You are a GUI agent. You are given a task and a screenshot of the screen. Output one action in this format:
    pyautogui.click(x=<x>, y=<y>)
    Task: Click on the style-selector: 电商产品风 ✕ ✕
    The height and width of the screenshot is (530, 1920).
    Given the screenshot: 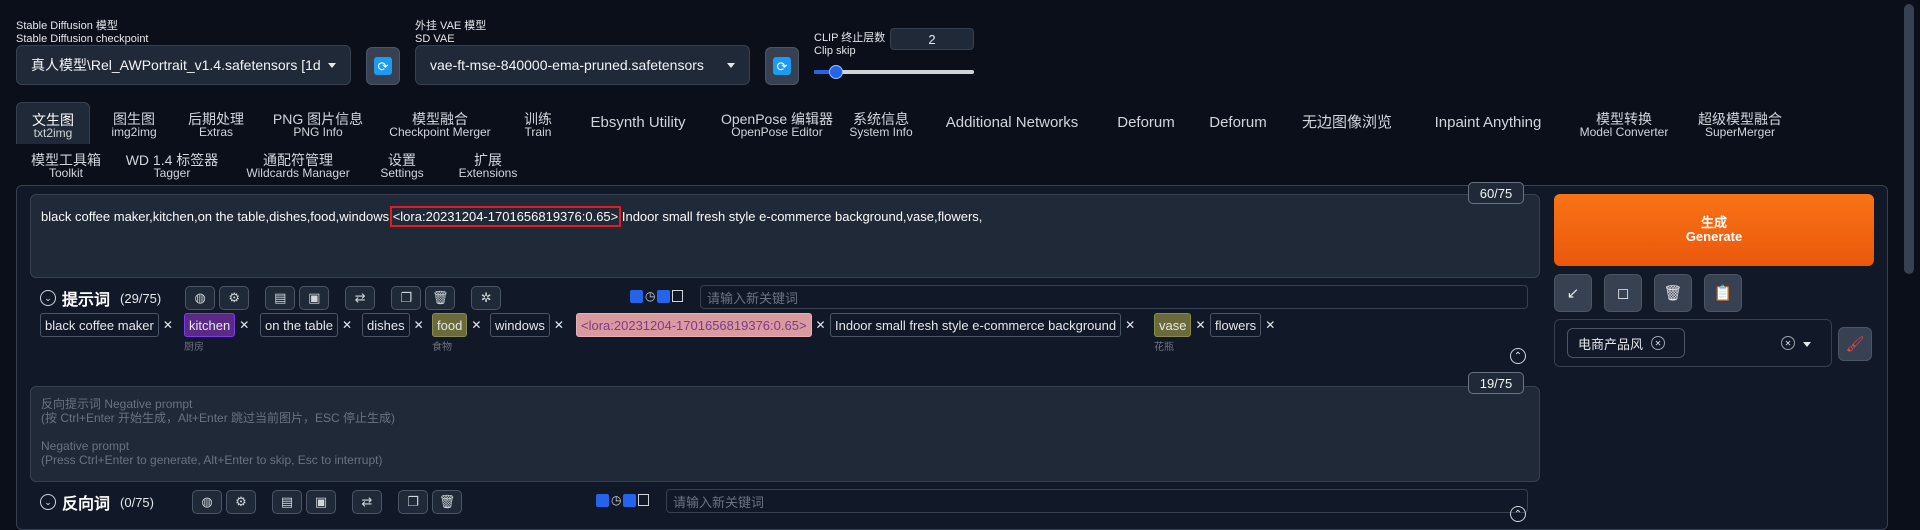 What is the action you would take?
    pyautogui.click(x=1693, y=343)
    